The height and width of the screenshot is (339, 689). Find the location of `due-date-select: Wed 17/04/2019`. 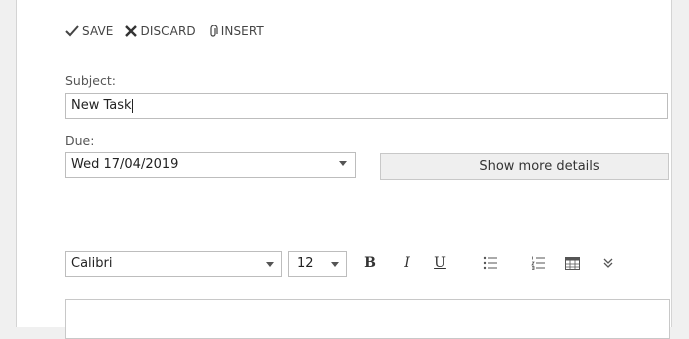

due-date-select: Wed 17/04/2019 is located at coordinates (210, 165).